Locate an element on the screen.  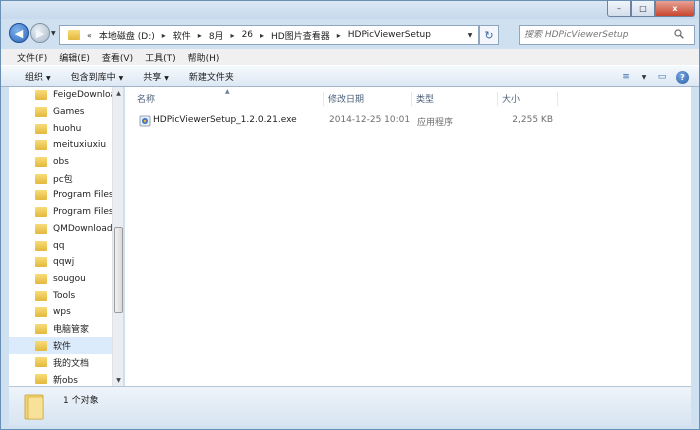
recent-pages-dropdown: ▼ is located at coordinates (53, 33).